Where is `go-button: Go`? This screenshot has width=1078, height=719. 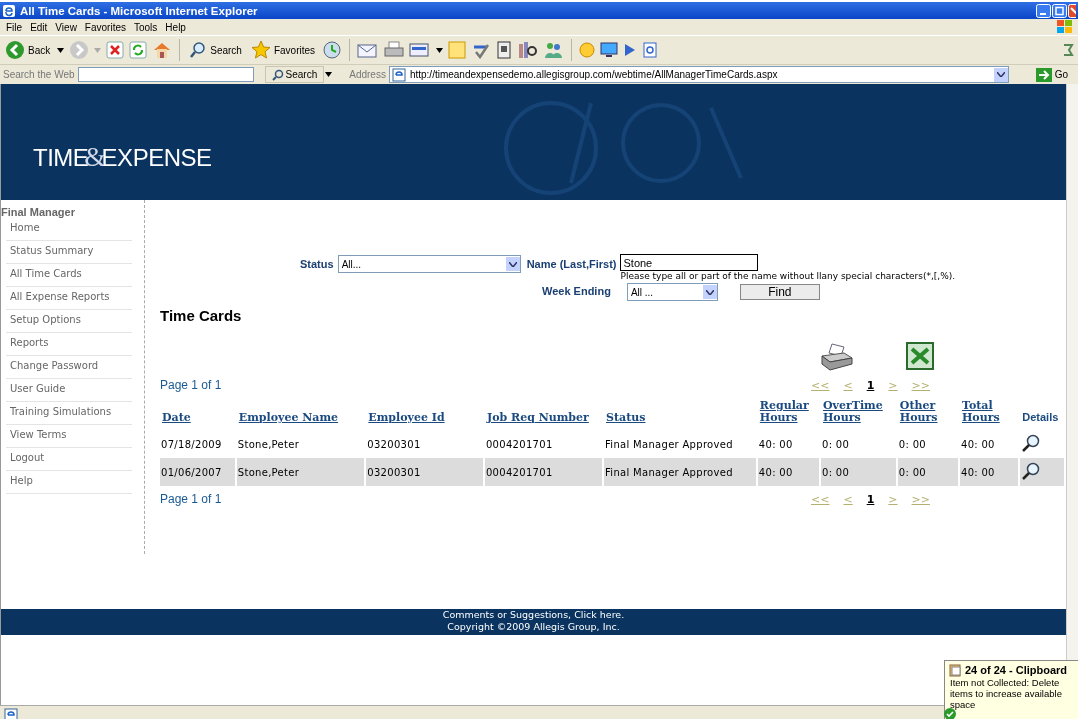 go-button: Go is located at coordinates (1051, 74).